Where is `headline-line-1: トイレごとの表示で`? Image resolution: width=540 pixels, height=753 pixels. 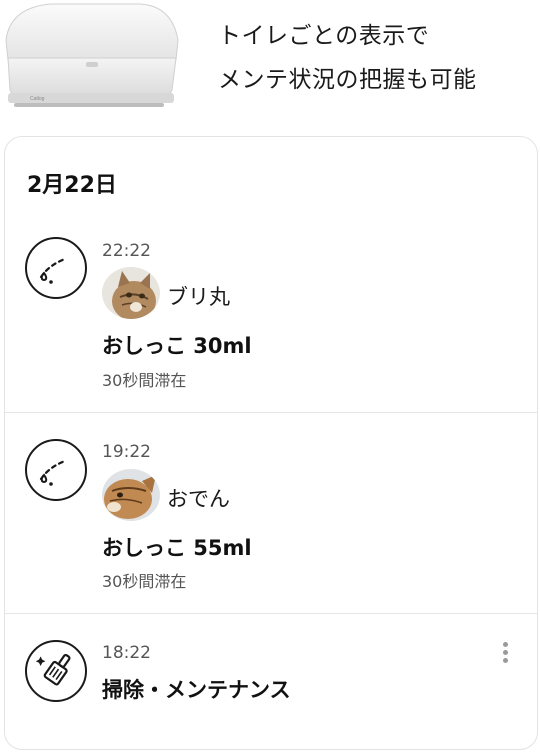 headline-line-1: トイレごとの表示で is located at coordinates (324, 36).